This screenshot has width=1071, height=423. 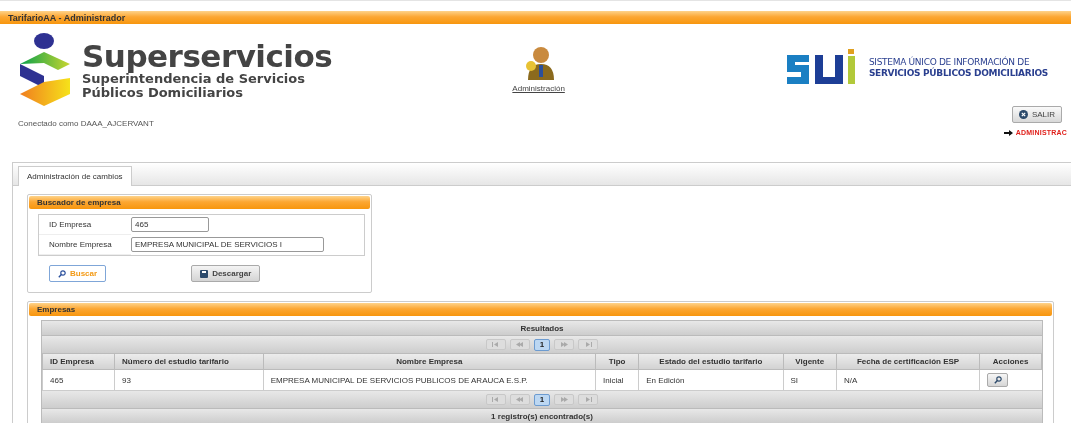 I want to click on column-header: Número del estudio tarifario, so click(x=189, y=362).